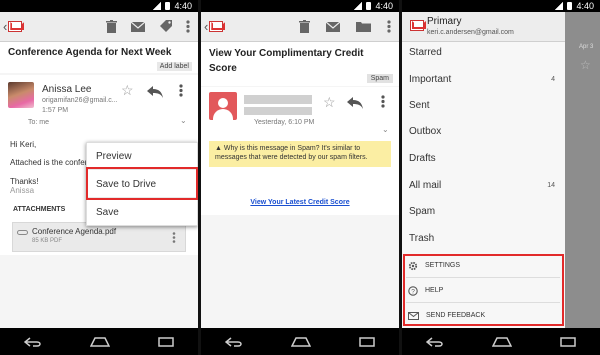 This screenshot has width=600, height=355. Describe the element at coordinates (484, 158) in the screenshot. I see `folder-drafts: Drafts` at that location.